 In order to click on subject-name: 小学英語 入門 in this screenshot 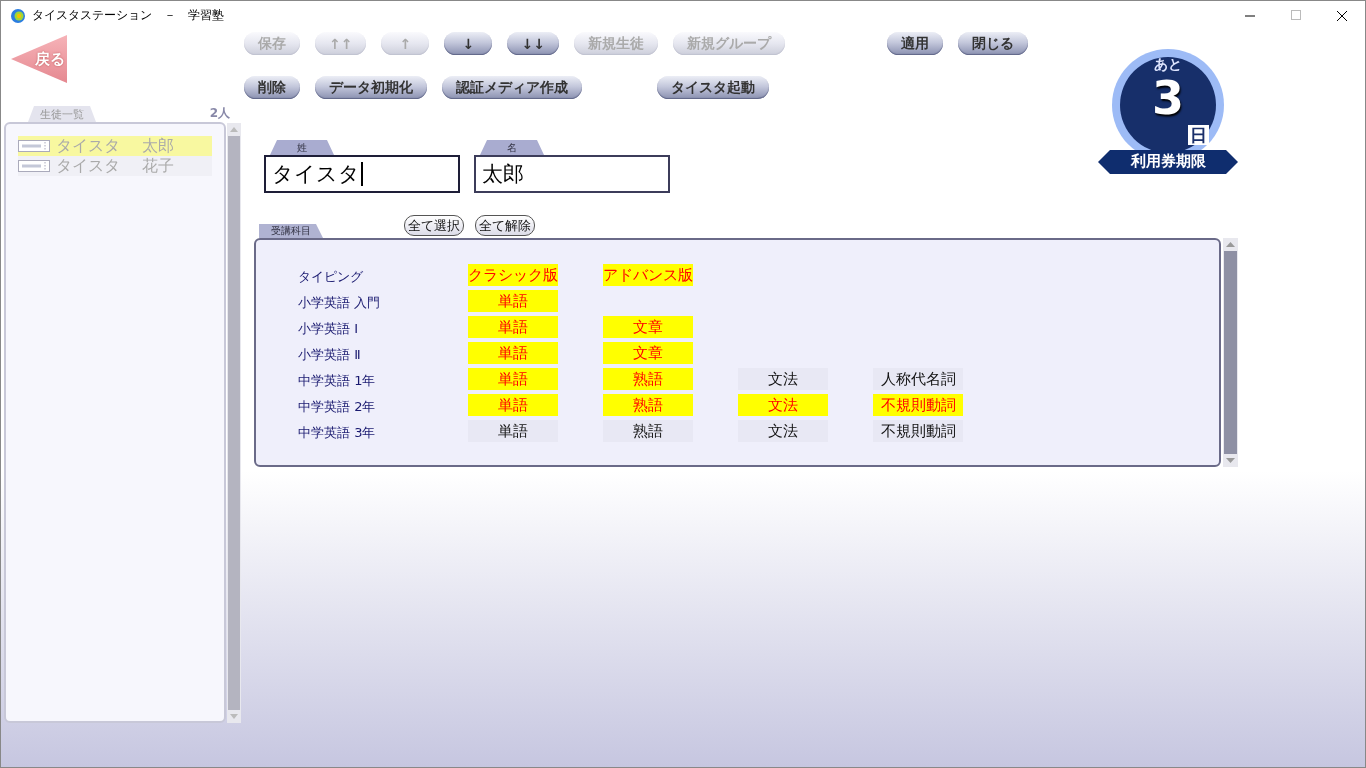, I will do `click(340, 303)`.